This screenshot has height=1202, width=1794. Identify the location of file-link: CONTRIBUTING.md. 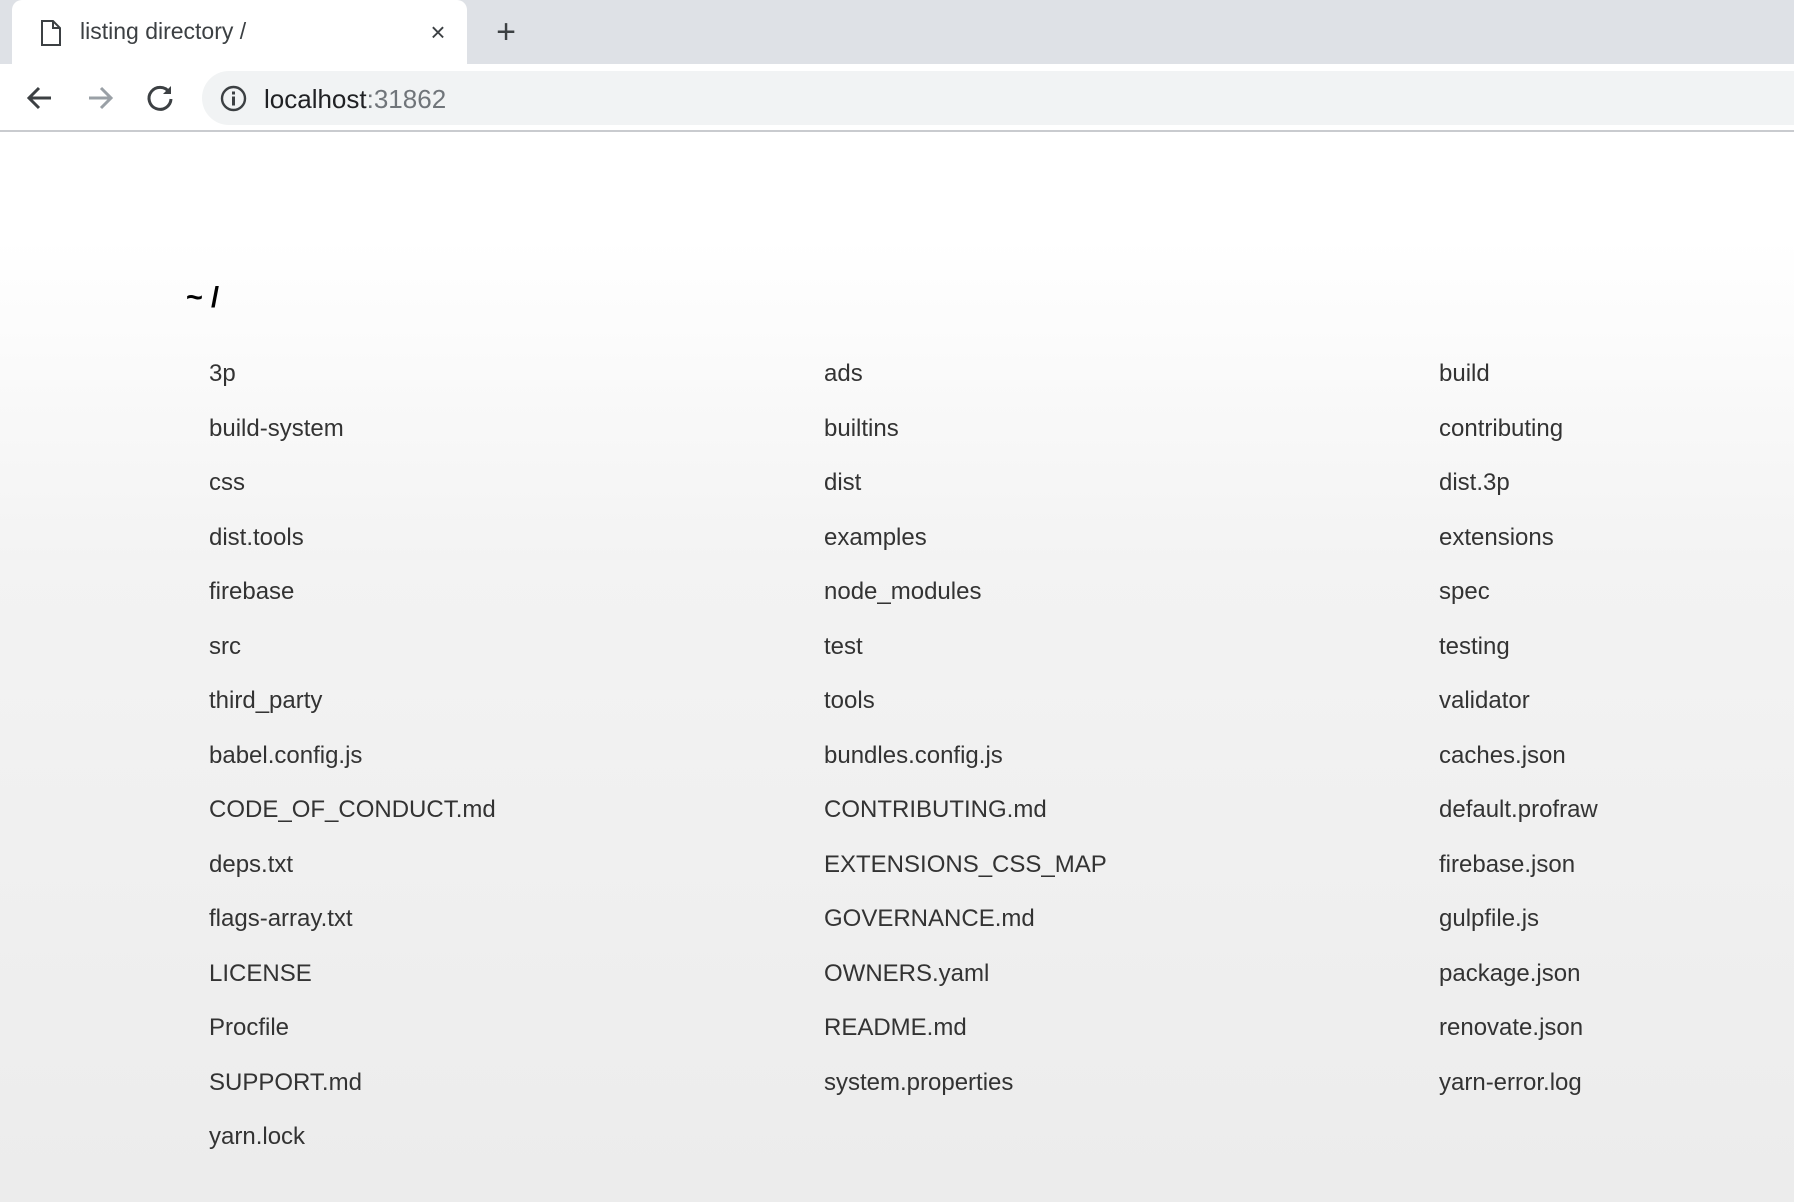
(935, 810).